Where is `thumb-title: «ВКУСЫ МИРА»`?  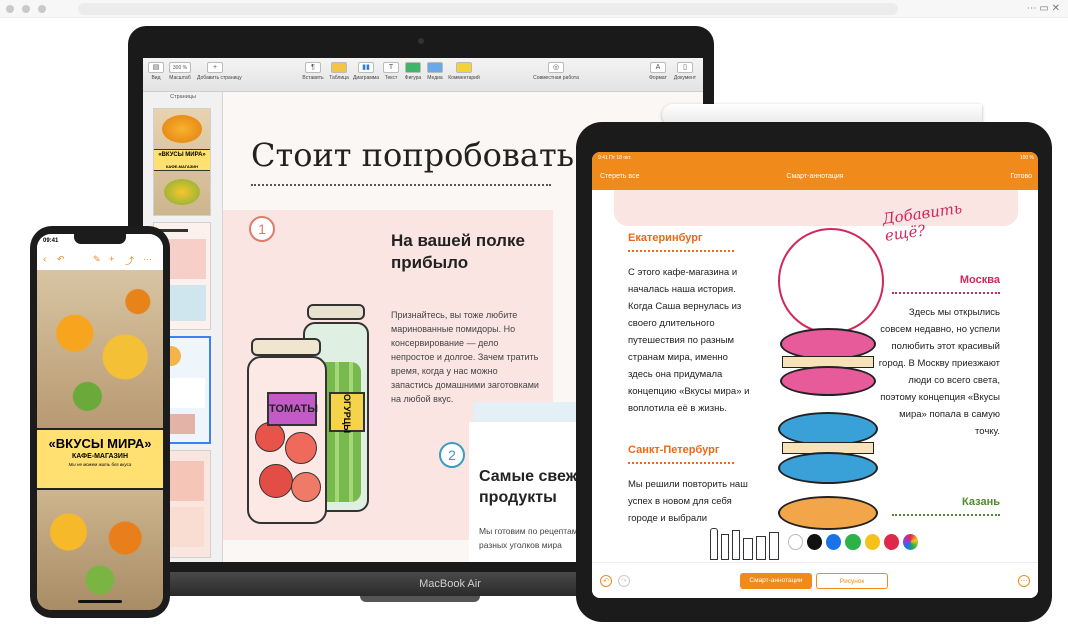 thumb-title: «ВКУСЫ МИРА» is located at coordinates (182, 155).